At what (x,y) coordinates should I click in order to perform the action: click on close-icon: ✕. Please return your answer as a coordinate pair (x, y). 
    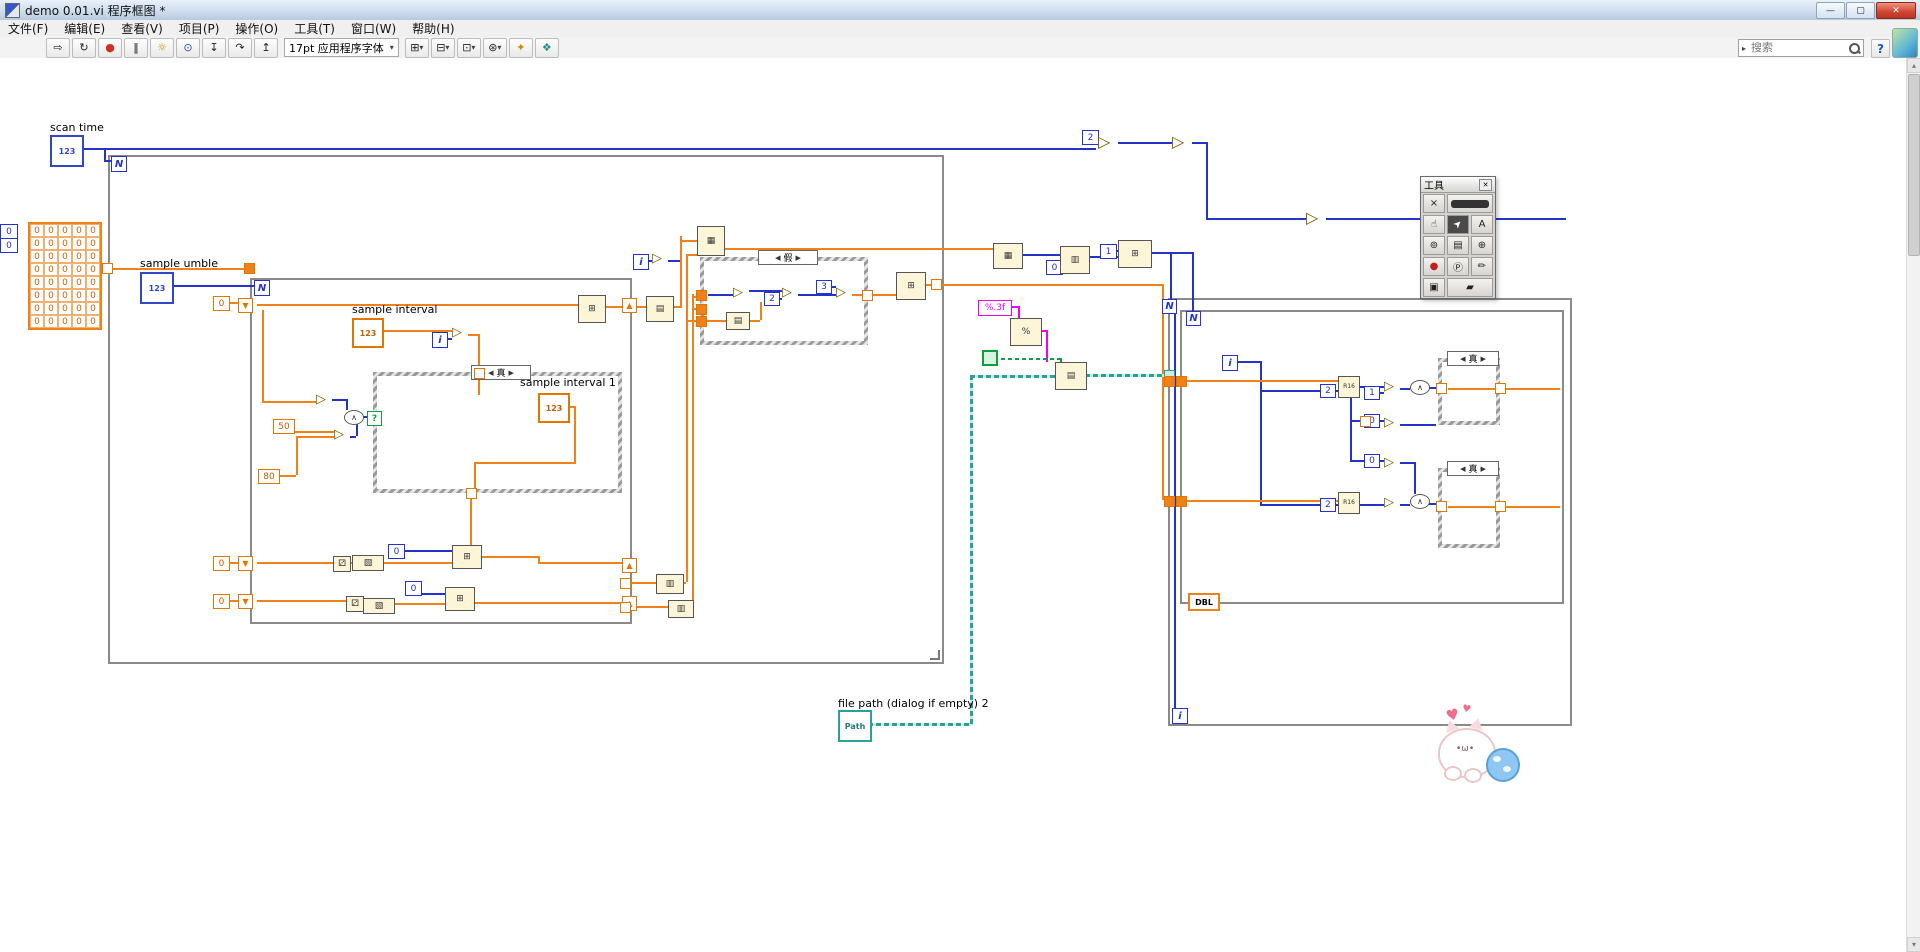
    Looking at the image, I should click on (1485, 184).